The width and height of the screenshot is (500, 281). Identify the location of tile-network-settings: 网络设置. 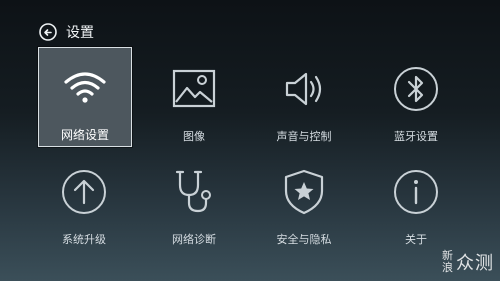
(85, 97).